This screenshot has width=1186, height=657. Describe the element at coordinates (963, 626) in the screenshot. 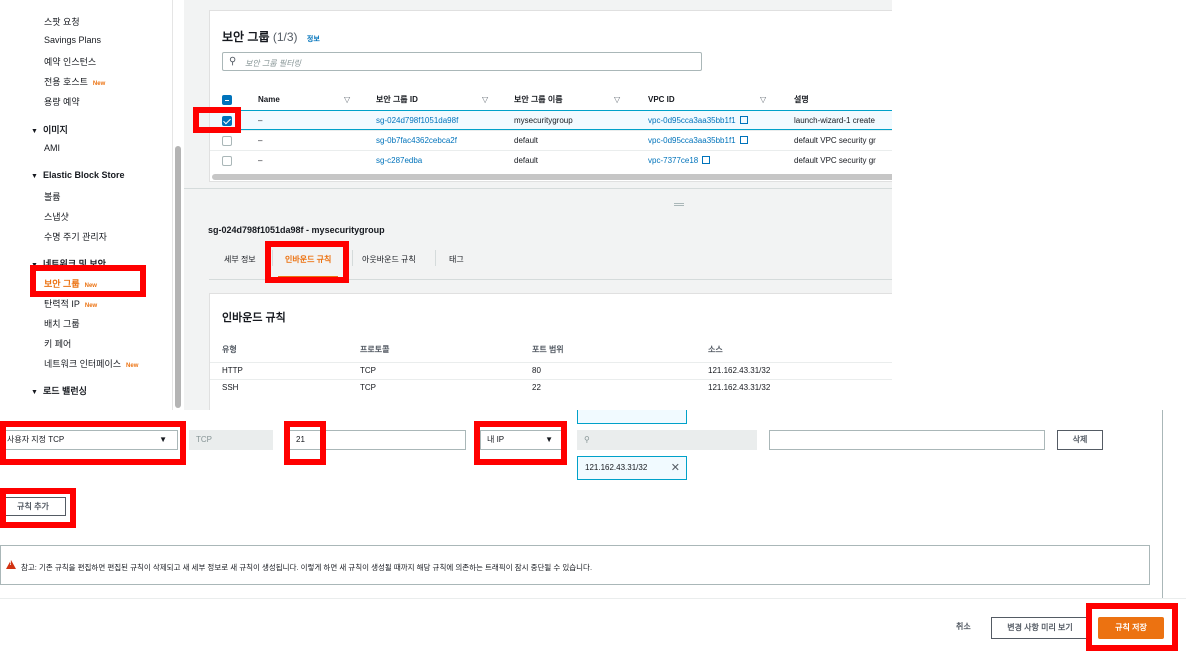

I see `cancel-button: 취소` at that location.